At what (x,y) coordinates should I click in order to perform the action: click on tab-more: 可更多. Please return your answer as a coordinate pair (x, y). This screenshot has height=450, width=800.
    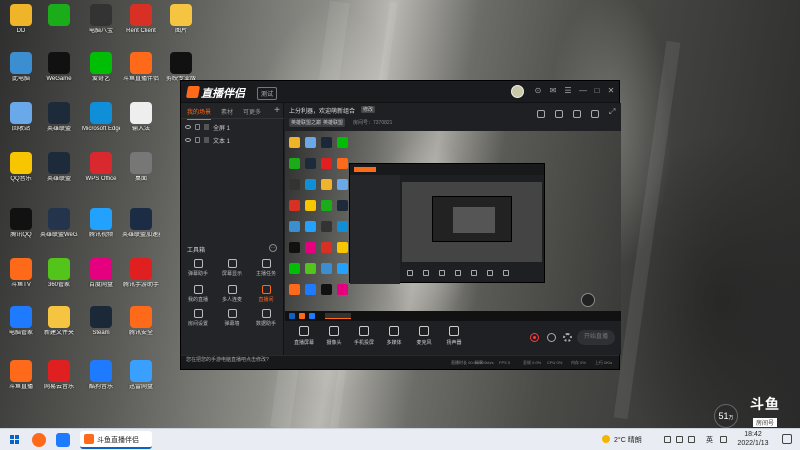
    Looking at the image, I should click on (252, 111).